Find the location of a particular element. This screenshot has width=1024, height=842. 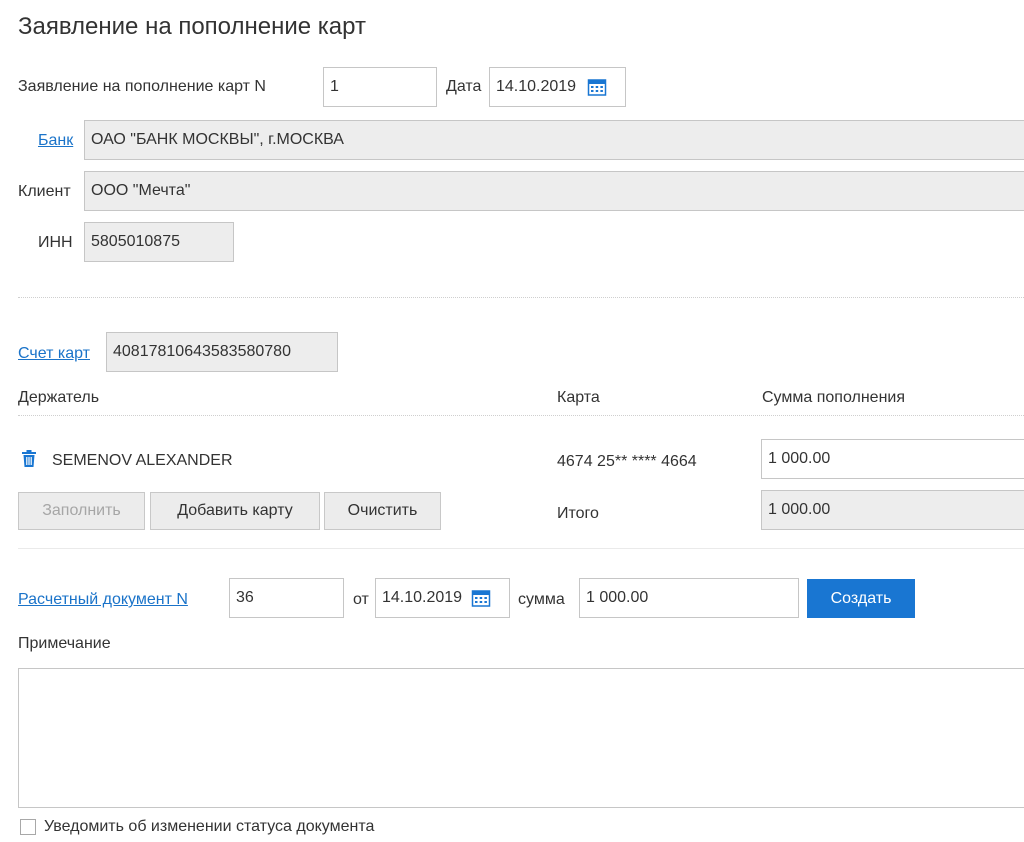

notify-label: Уведомить об изменении статуса документа is located at coordinates (209, 826).